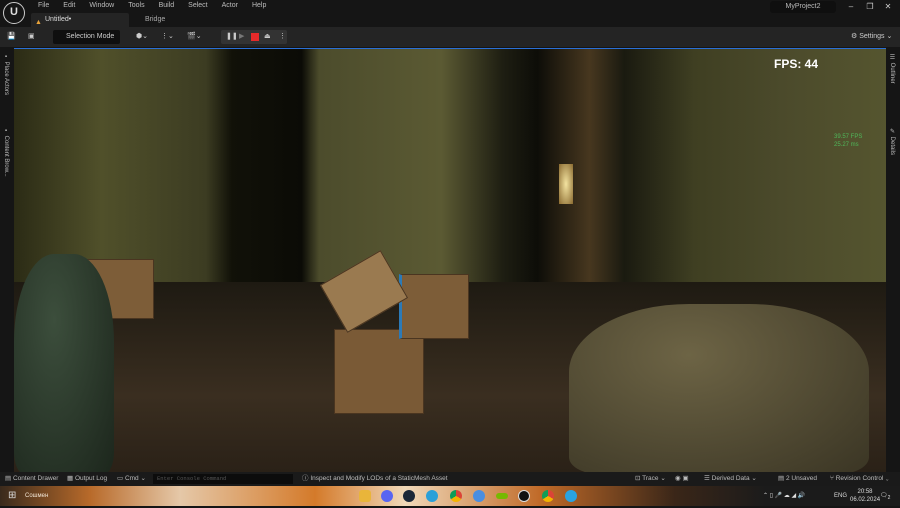 This screenshot has width=900, height=508. I want to click on chrome-icon, so click(456, 496).